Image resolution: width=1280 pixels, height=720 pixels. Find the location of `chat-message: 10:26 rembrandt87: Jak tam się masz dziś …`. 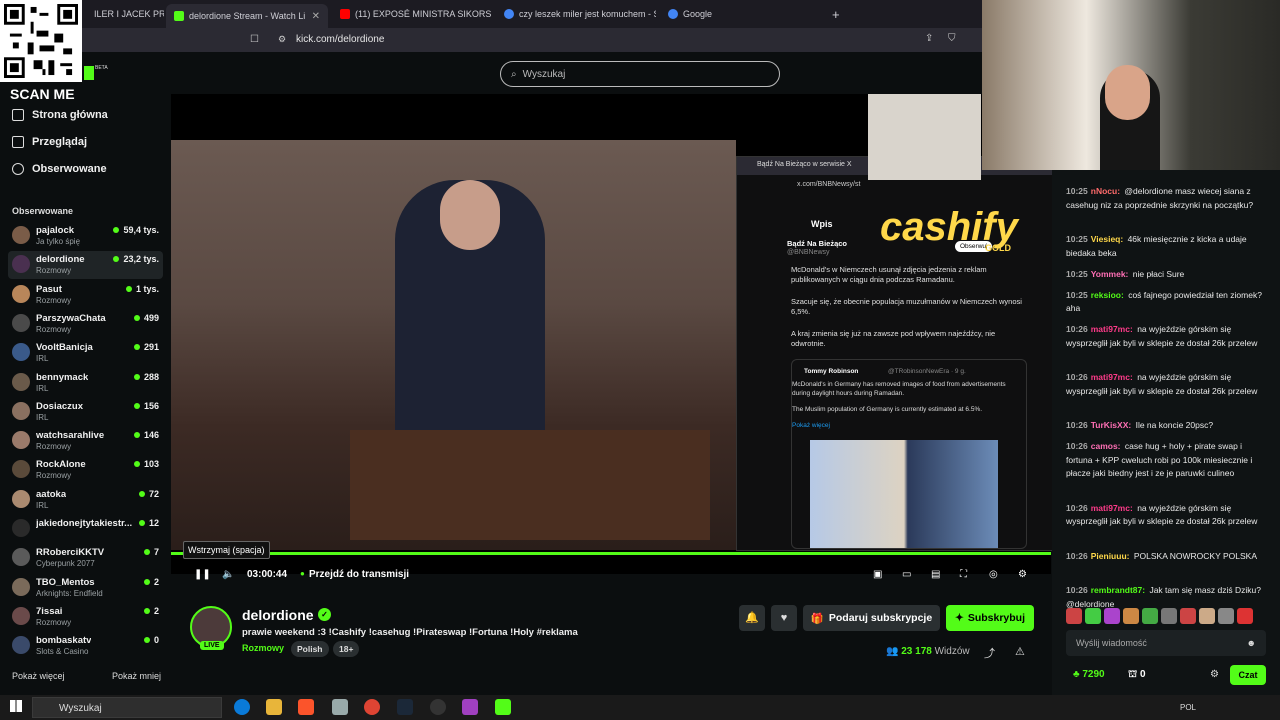

chat-message: 10:26 rembrandt87: Jak tam się masz dziś … is located at coordinates (1166, 597).